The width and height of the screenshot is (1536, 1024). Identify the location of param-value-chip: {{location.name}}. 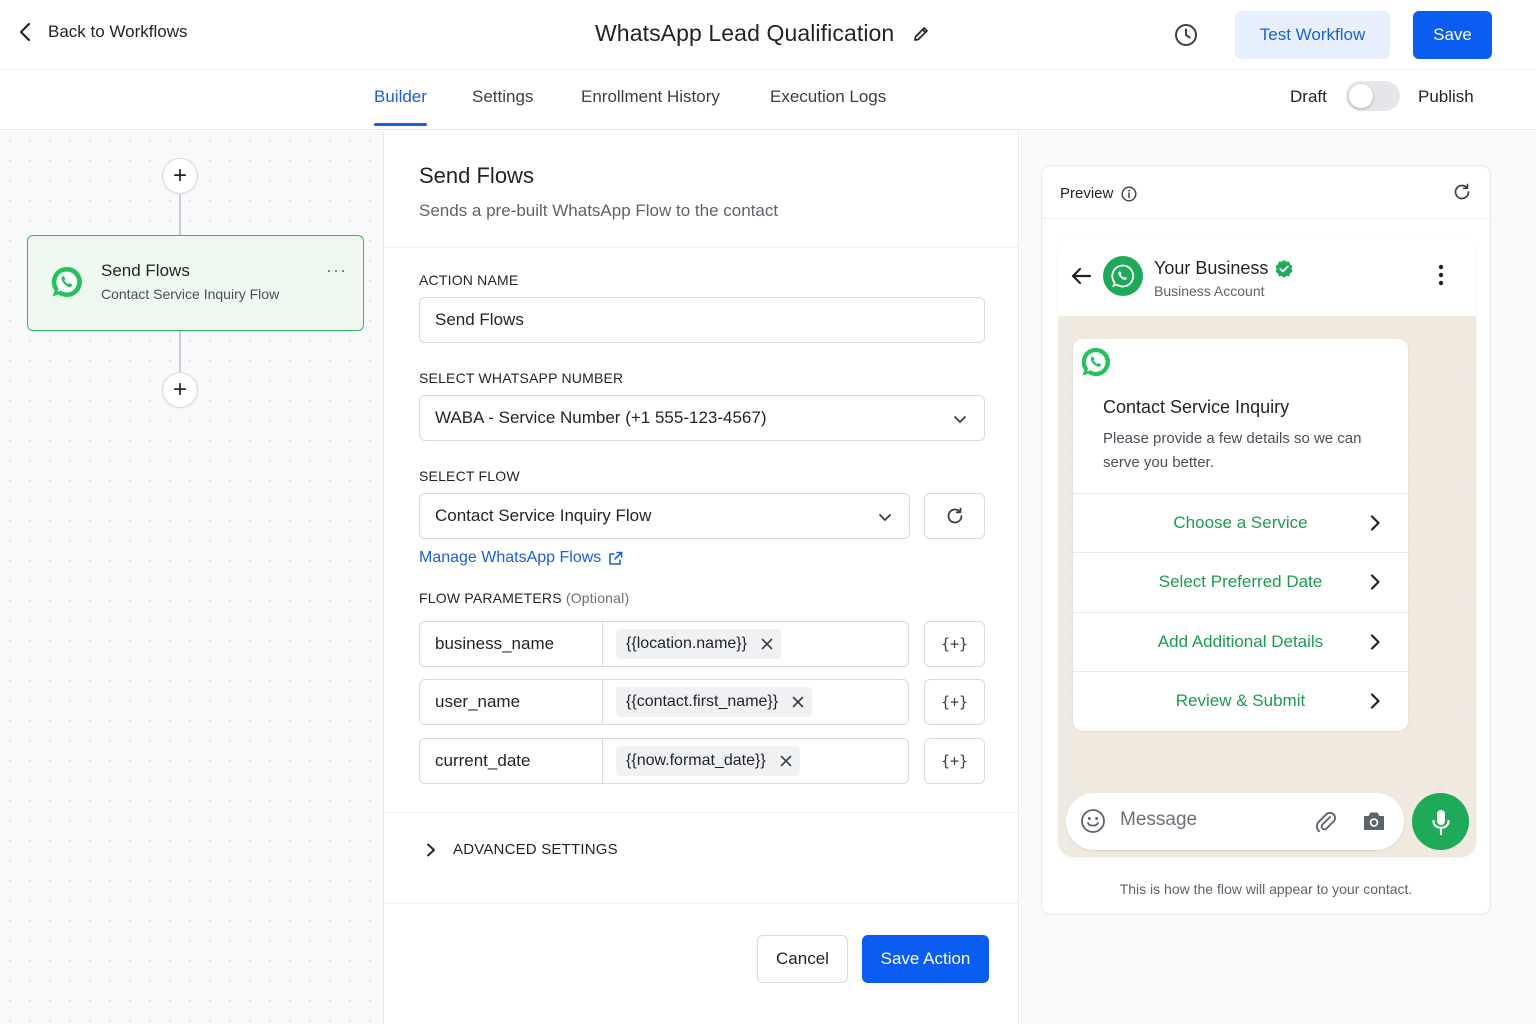
(698, 644).